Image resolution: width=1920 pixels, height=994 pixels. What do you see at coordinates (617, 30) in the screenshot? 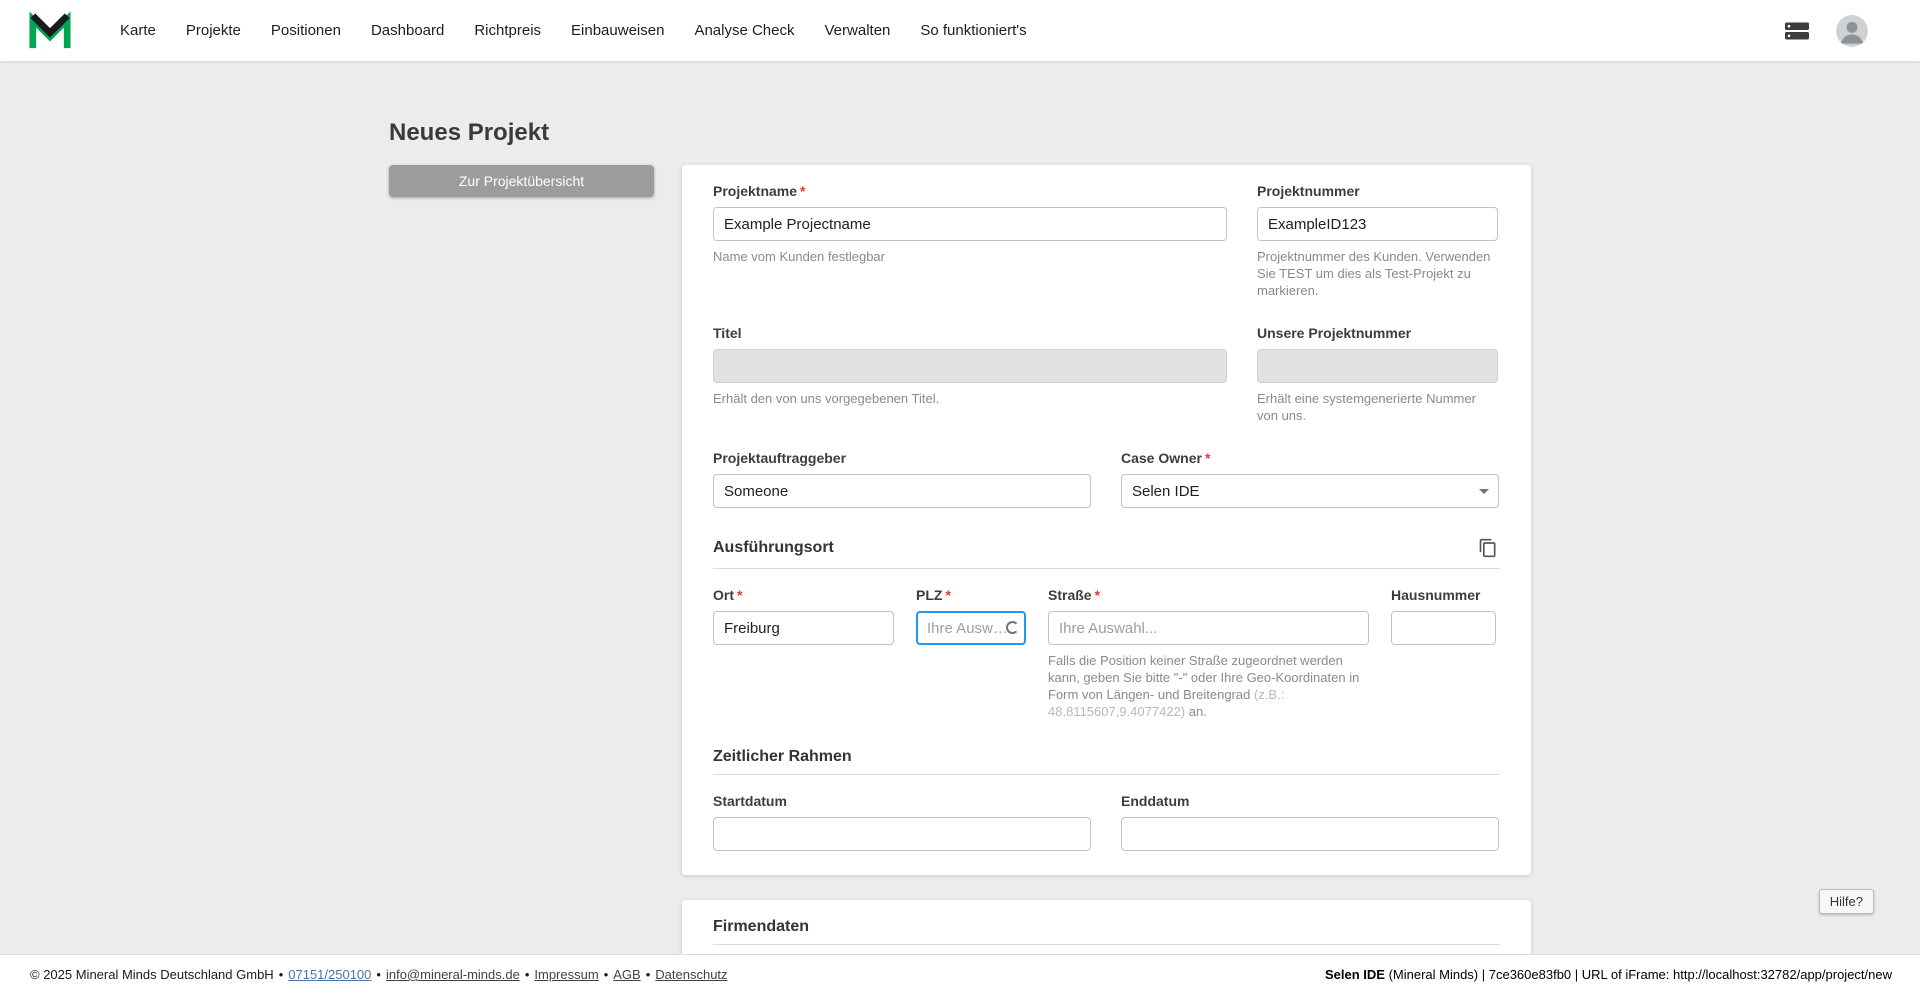
I see `nav-item-einbauweisen: Einbauweisen` at bounding box center [617, 30].